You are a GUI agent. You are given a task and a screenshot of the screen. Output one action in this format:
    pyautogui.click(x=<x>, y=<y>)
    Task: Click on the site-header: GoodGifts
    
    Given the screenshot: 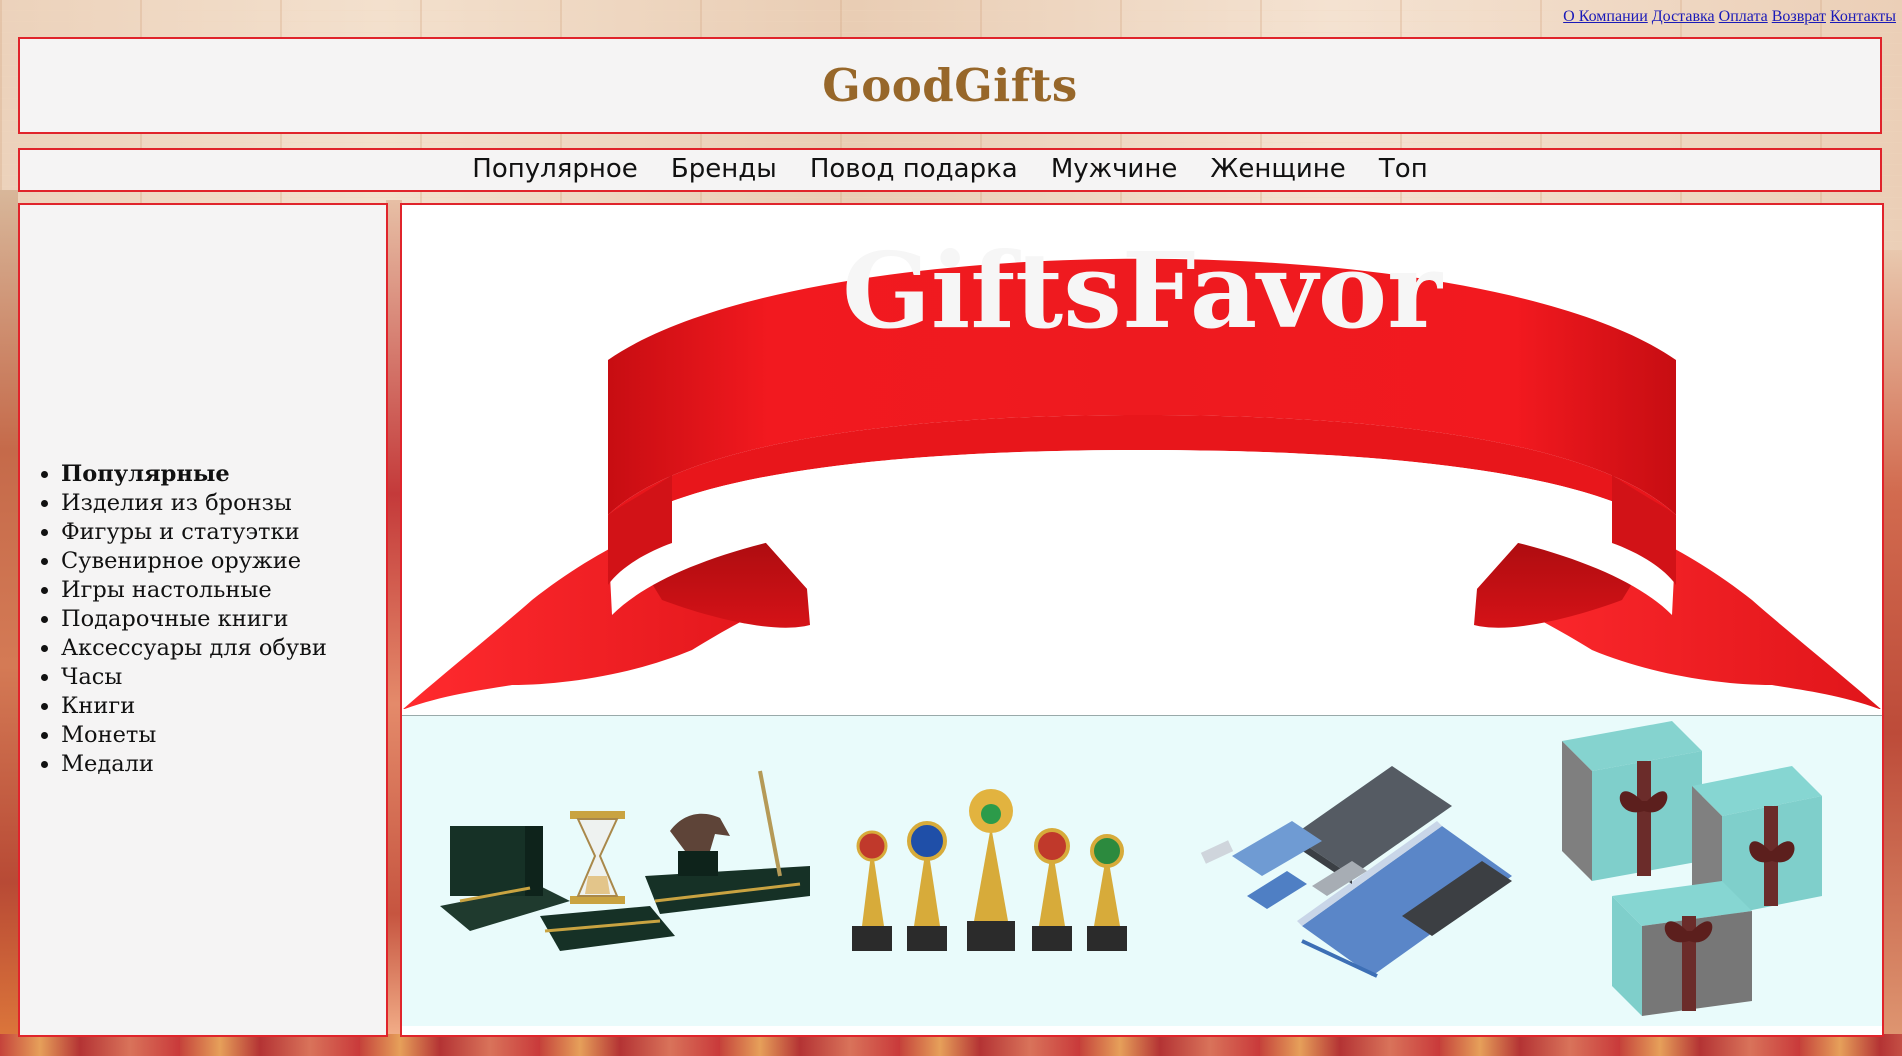 What is the action you would take?
    pyautogui.click(x=950, y=85)
    